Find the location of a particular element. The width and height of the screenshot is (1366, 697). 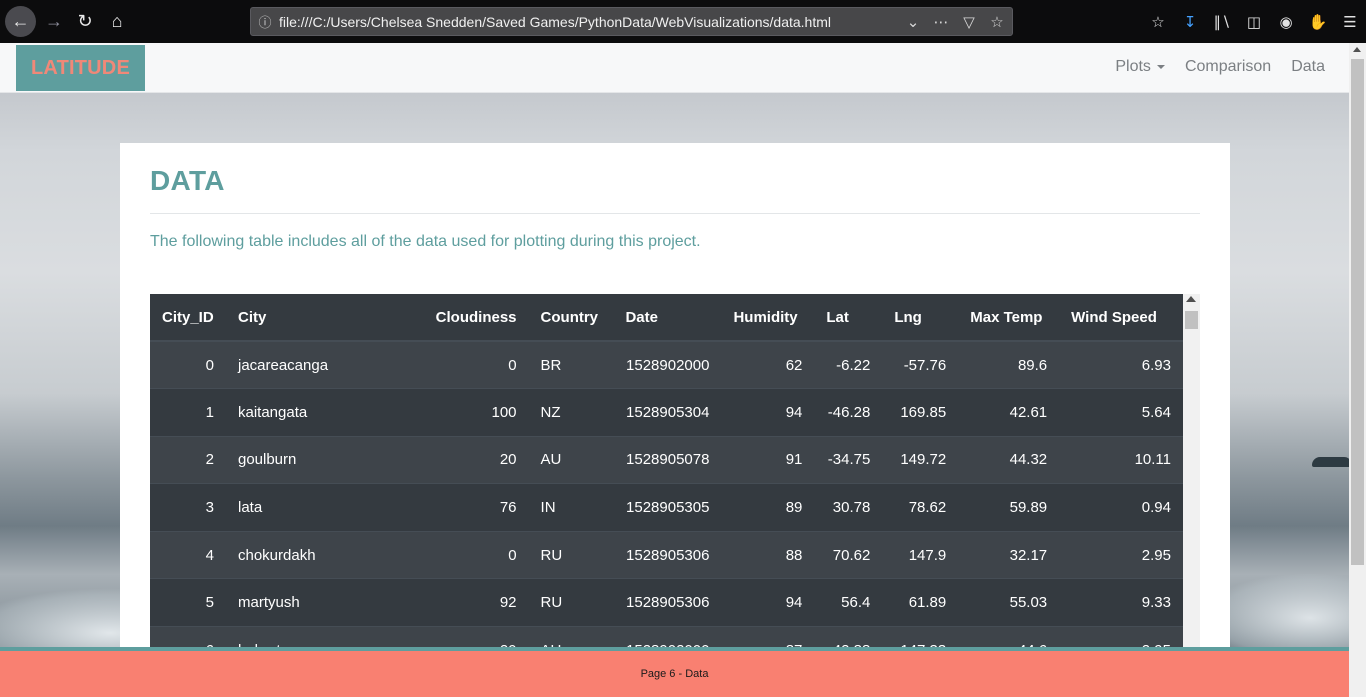

cell-wind-speed: 10.11 is located at coordinates (1152, 460).